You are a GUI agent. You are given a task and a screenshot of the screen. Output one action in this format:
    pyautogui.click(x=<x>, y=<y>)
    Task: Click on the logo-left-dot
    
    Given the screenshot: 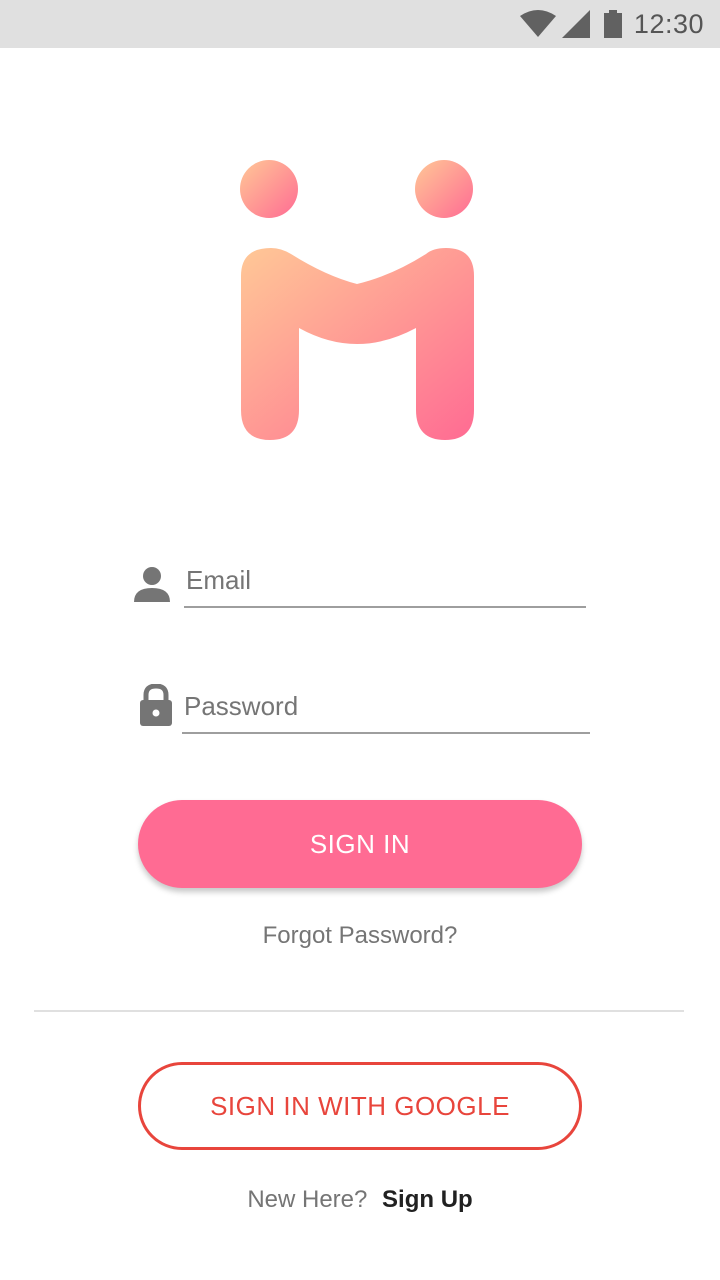 What is the action you would take?
    pyautogui.click(x=269, y=189)
    